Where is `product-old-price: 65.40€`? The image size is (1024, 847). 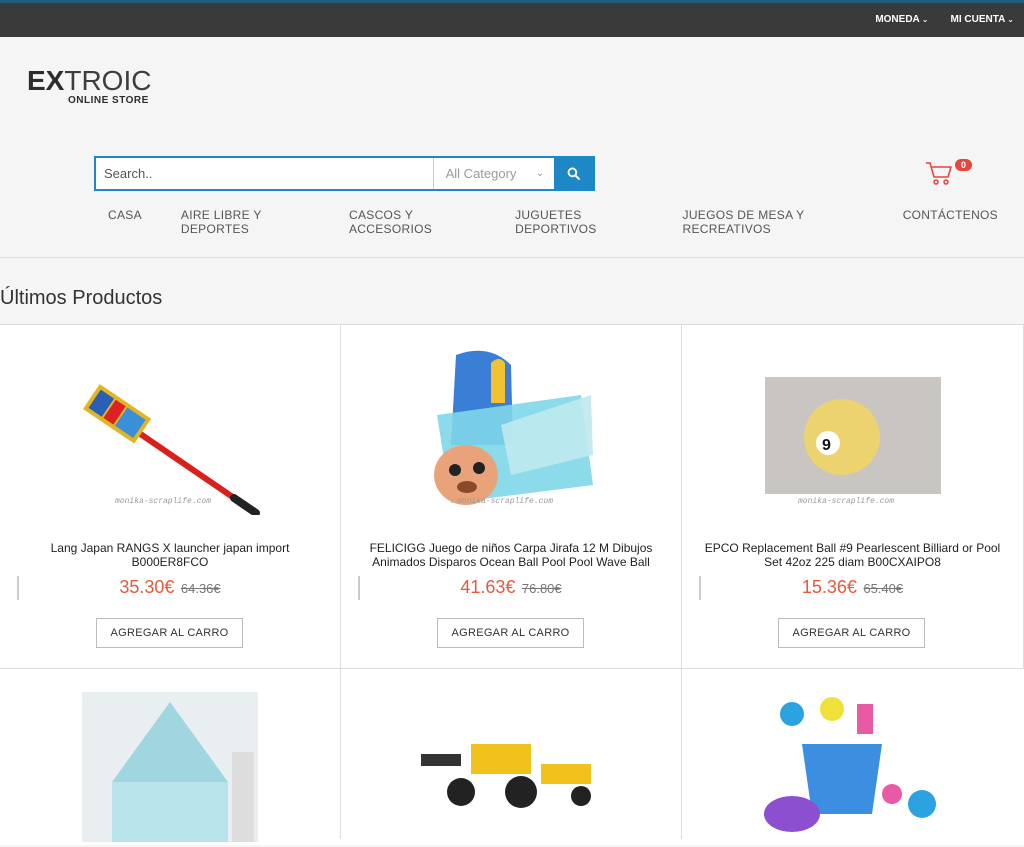
product-old-price: 65.40€ is located at coordinates (883, 588).